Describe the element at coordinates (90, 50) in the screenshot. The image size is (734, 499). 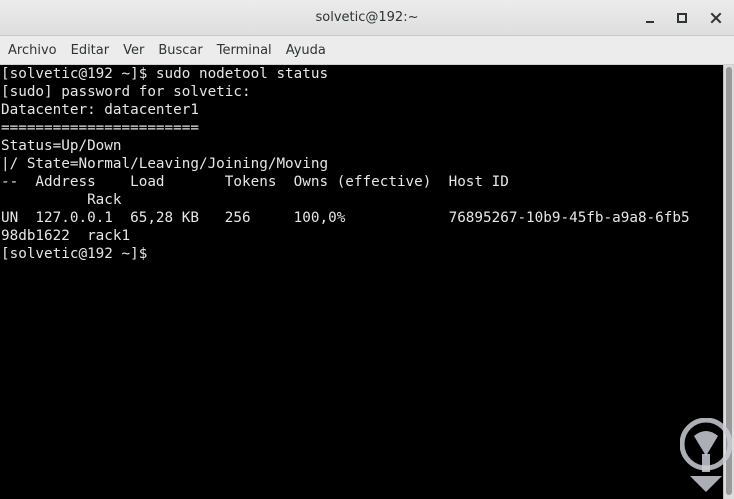
I see `menu-editar: Editar` at that location.